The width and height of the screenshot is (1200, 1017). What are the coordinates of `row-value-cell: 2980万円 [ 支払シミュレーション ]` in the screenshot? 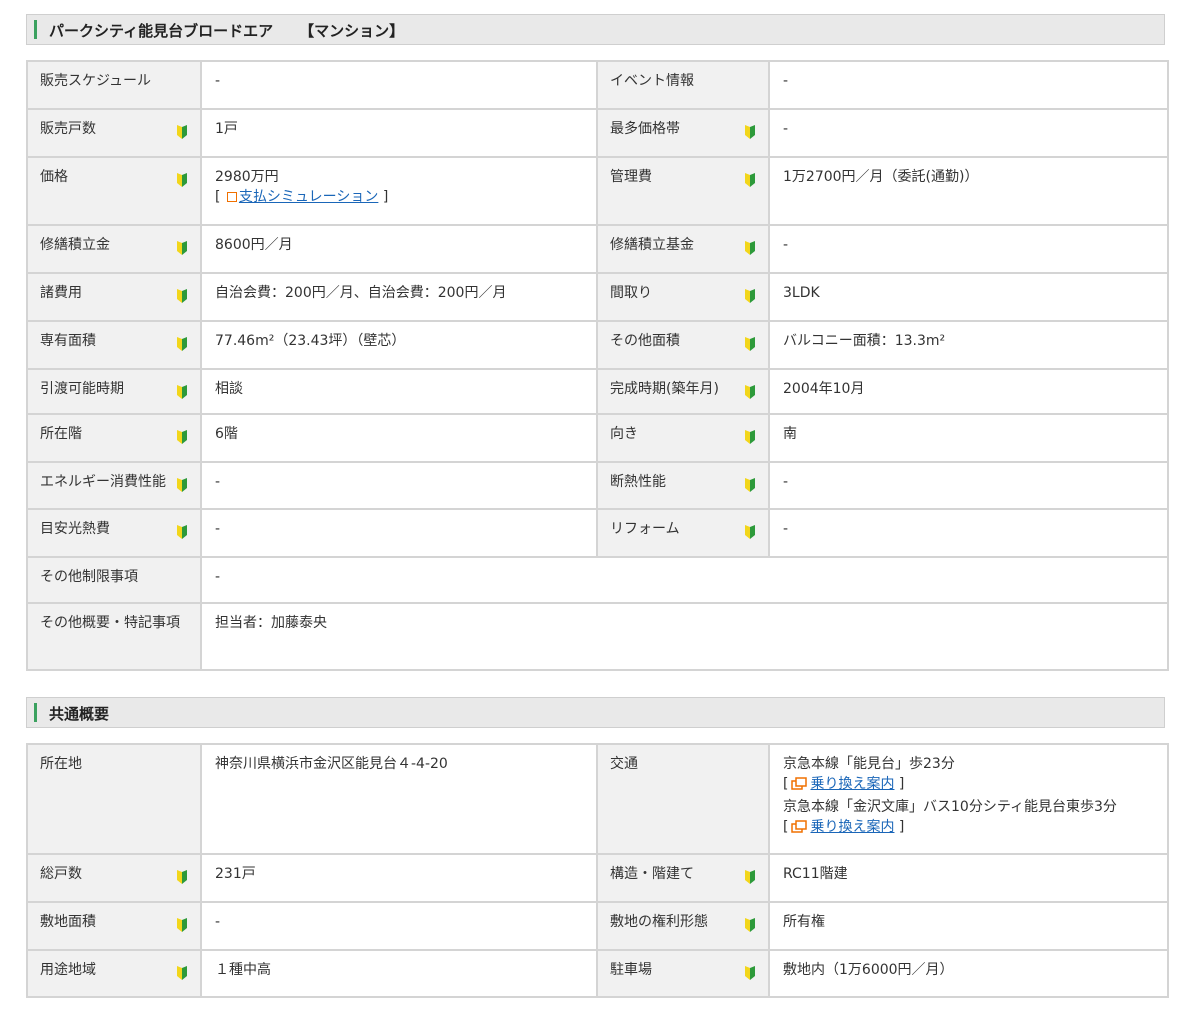 It's located at (399, 191).